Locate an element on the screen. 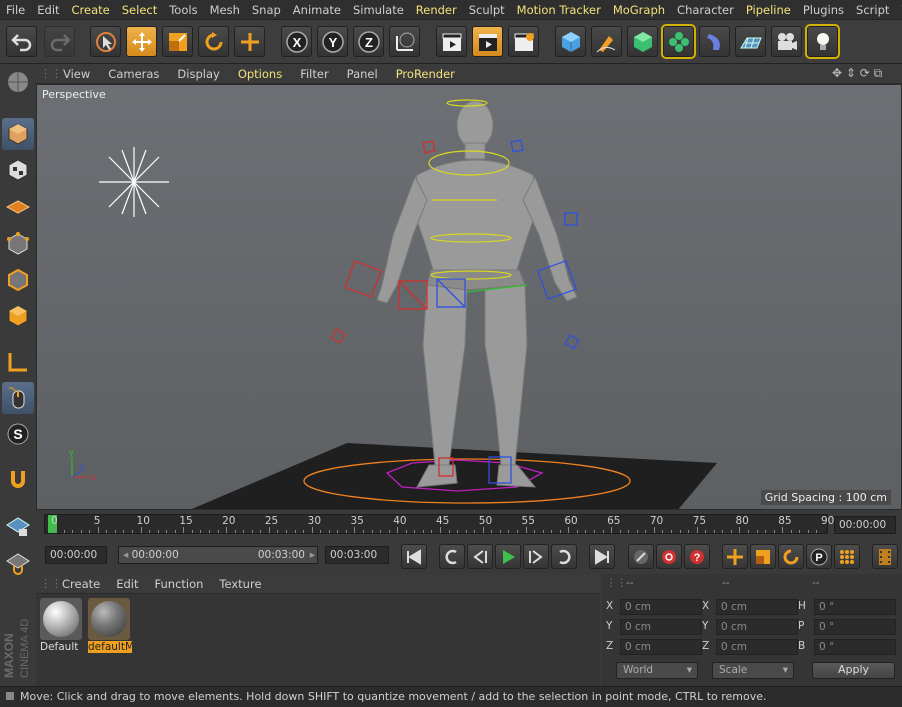 The image size is (902, 707). previous-frame-button is located at coordinates (480, 556).